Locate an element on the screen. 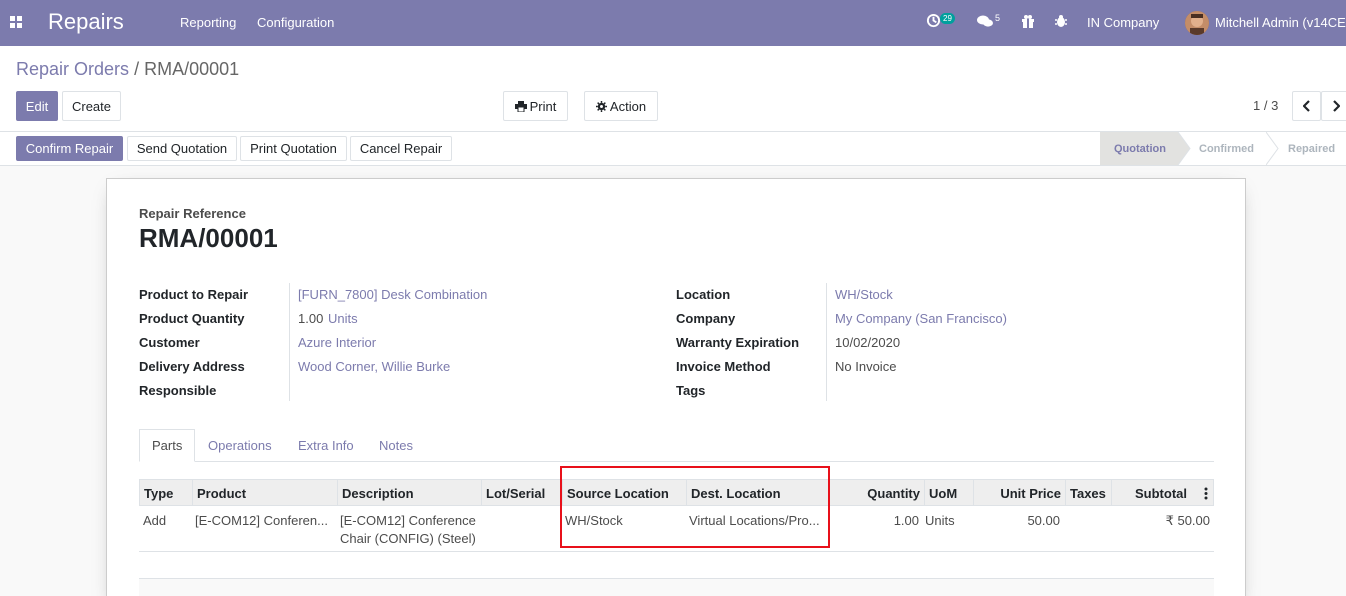 Image resolution: width=1346 pixels, height=596 pixels. print-dropdown: Print is located at coordinates (535, 106).